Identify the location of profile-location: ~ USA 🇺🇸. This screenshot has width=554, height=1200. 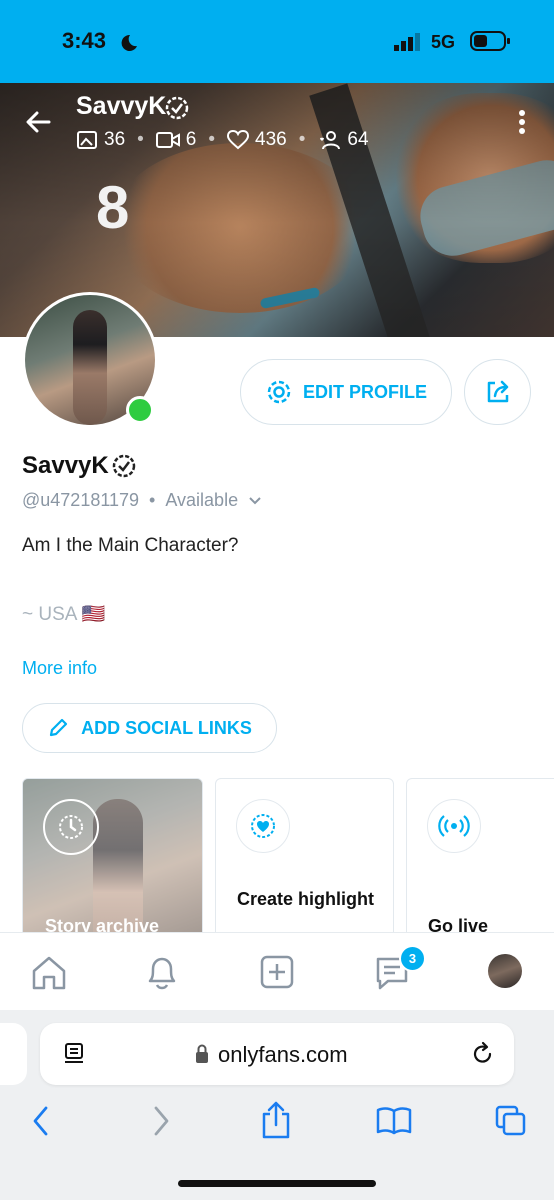
(64, 614).